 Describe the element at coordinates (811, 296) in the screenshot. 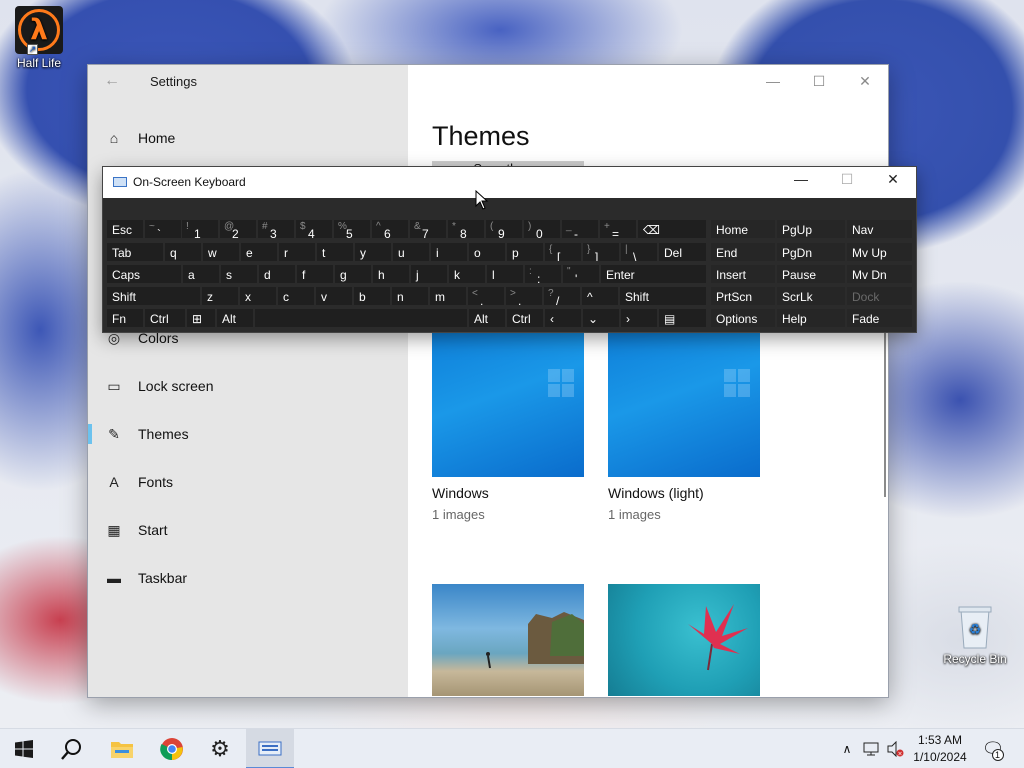

I see `osk-key-scrlk: ScrLk` at that location.